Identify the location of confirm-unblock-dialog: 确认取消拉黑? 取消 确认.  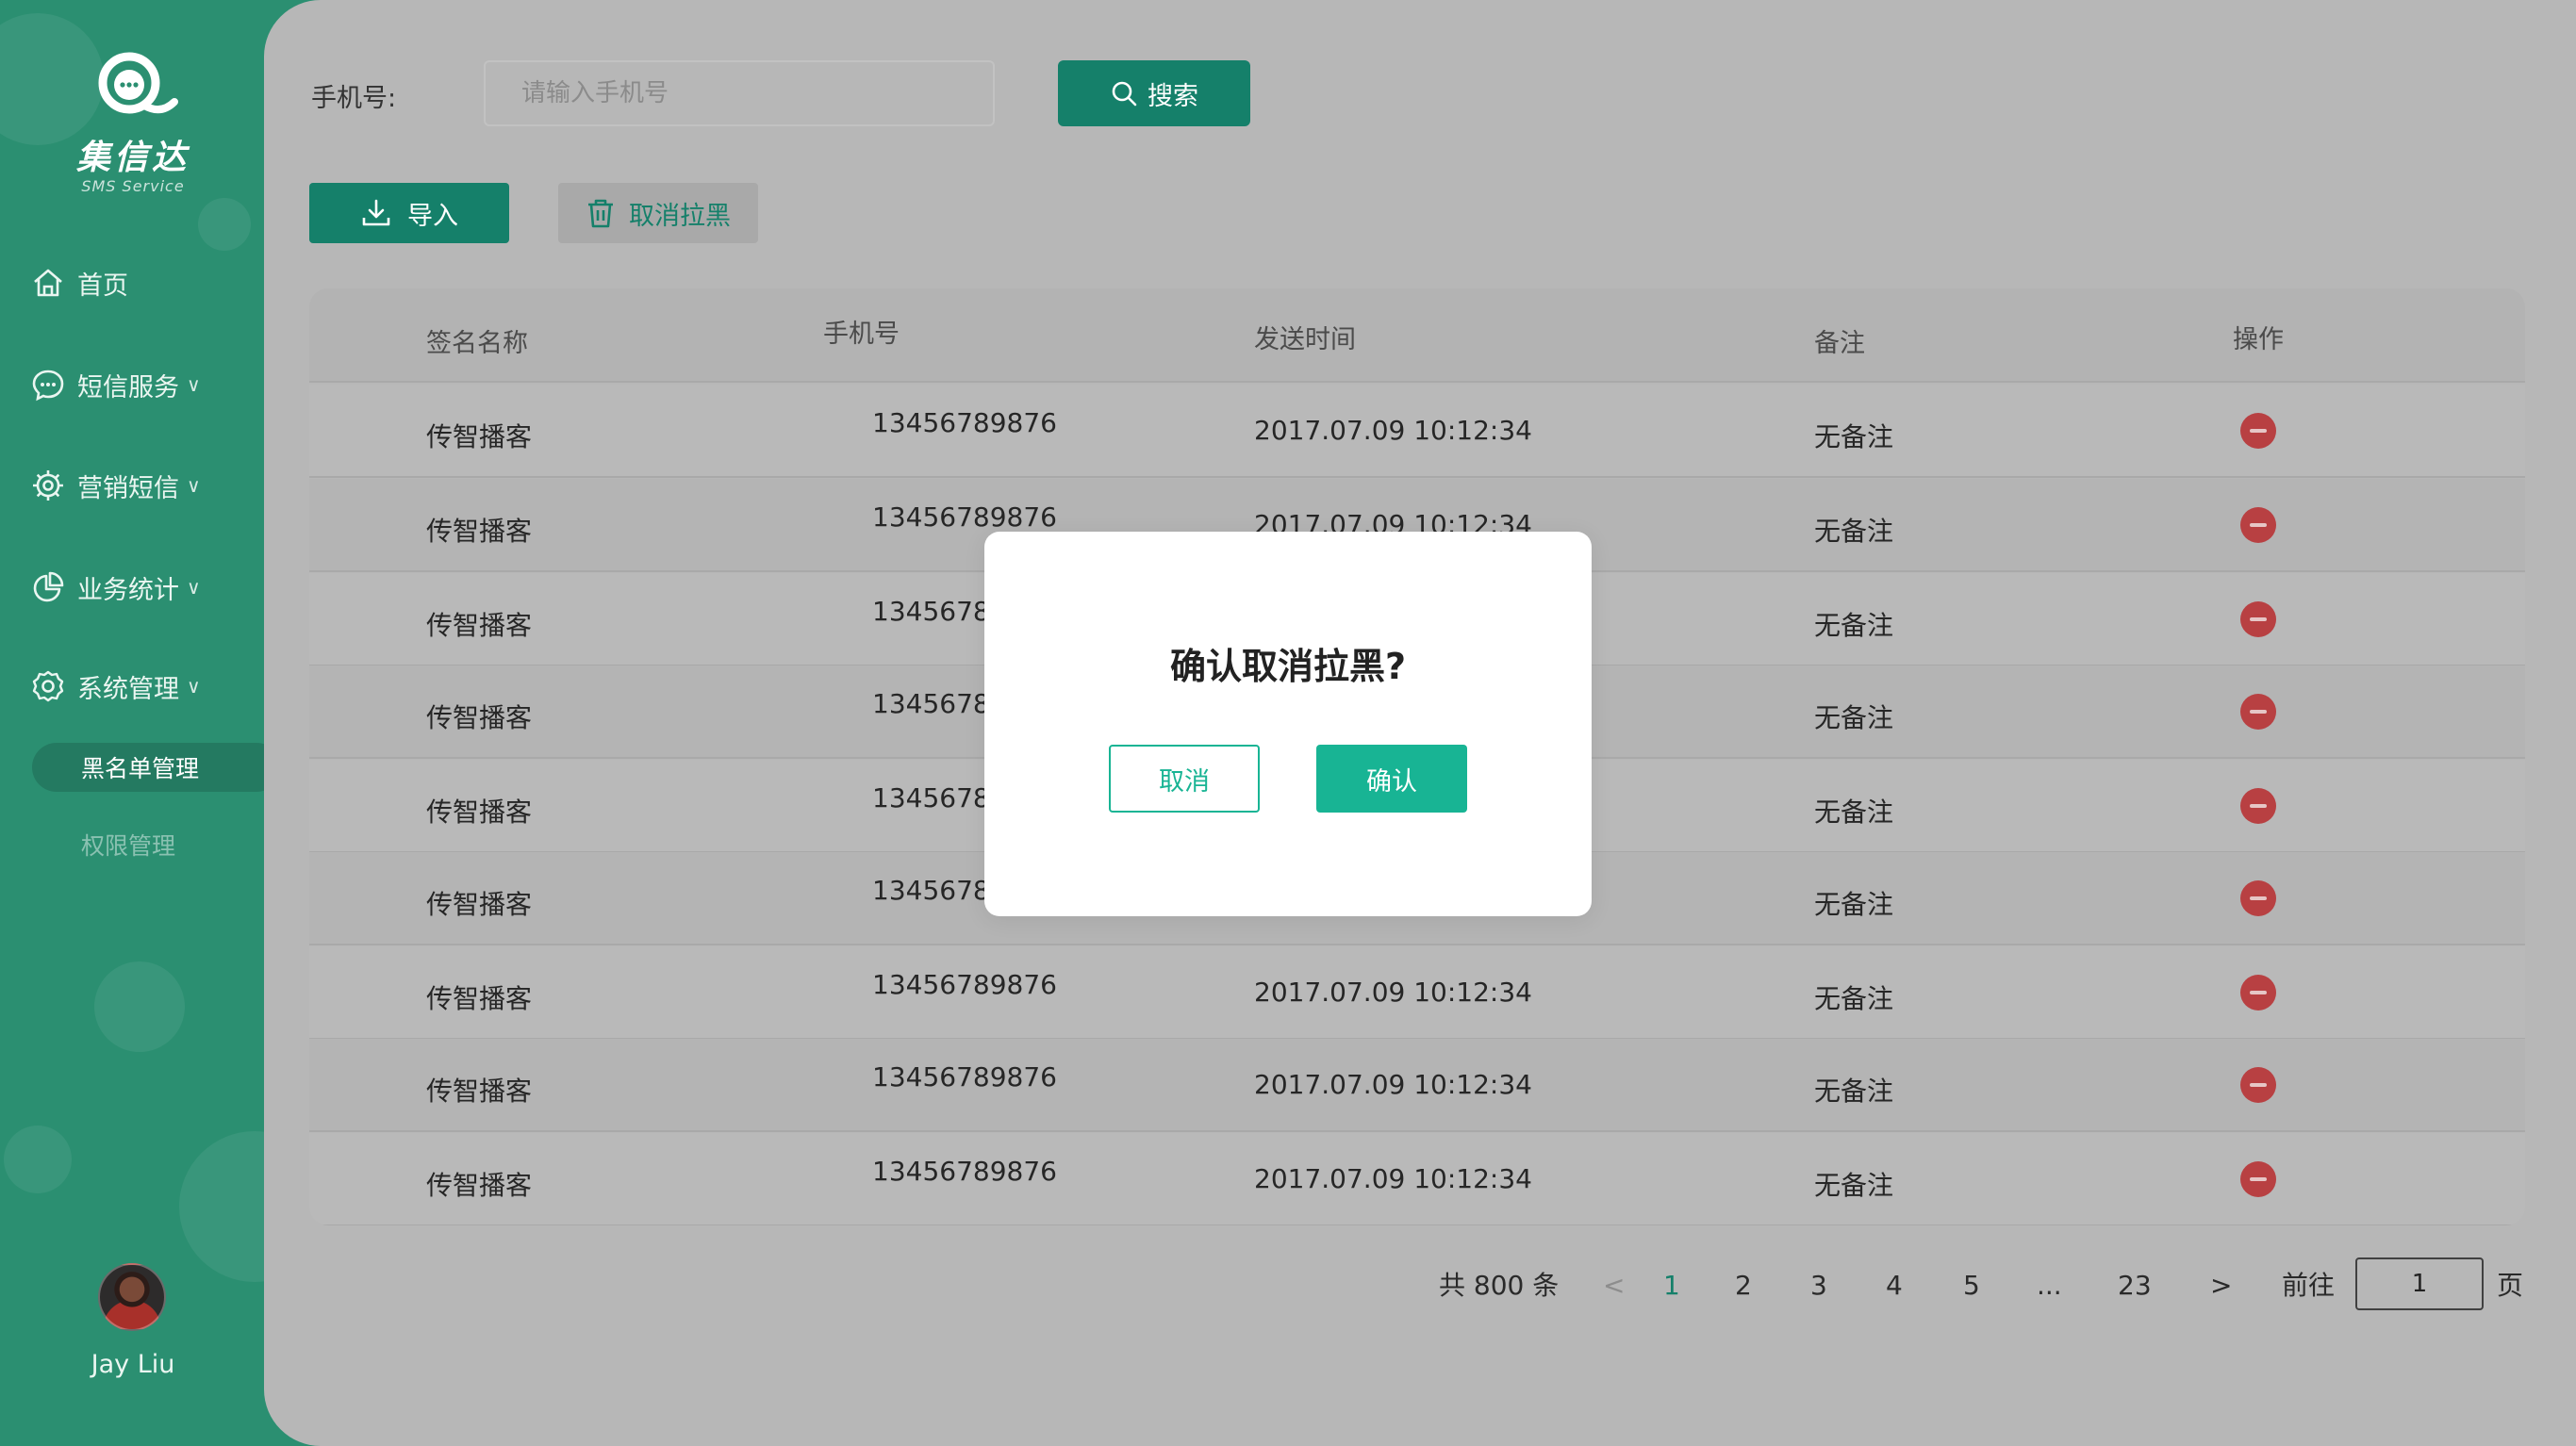
(1288, 724).